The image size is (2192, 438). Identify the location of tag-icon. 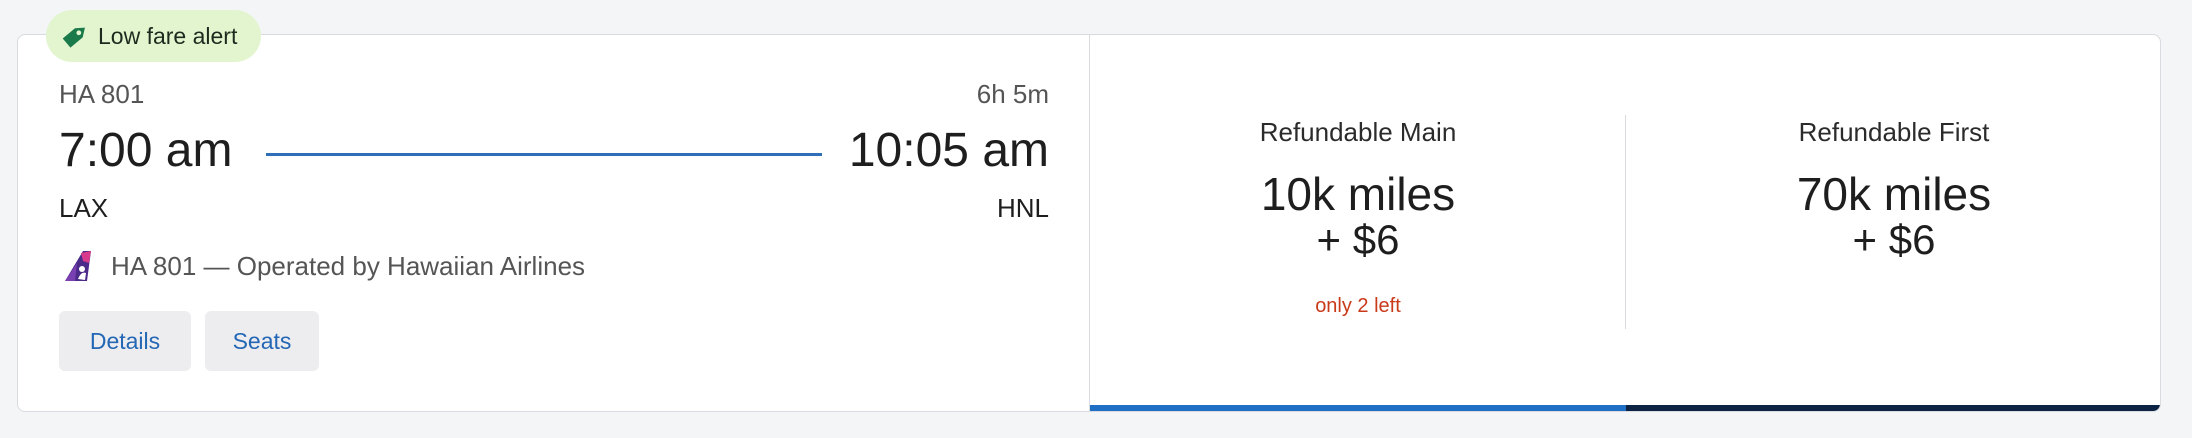
(75, 36).